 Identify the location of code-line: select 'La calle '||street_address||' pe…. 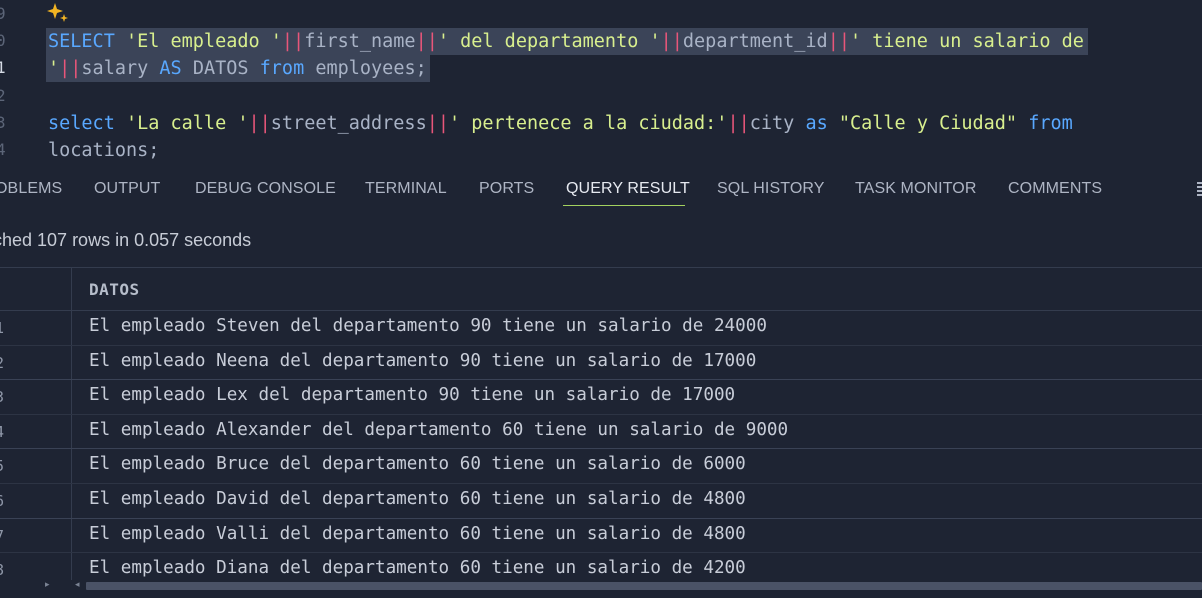
(560, 123).